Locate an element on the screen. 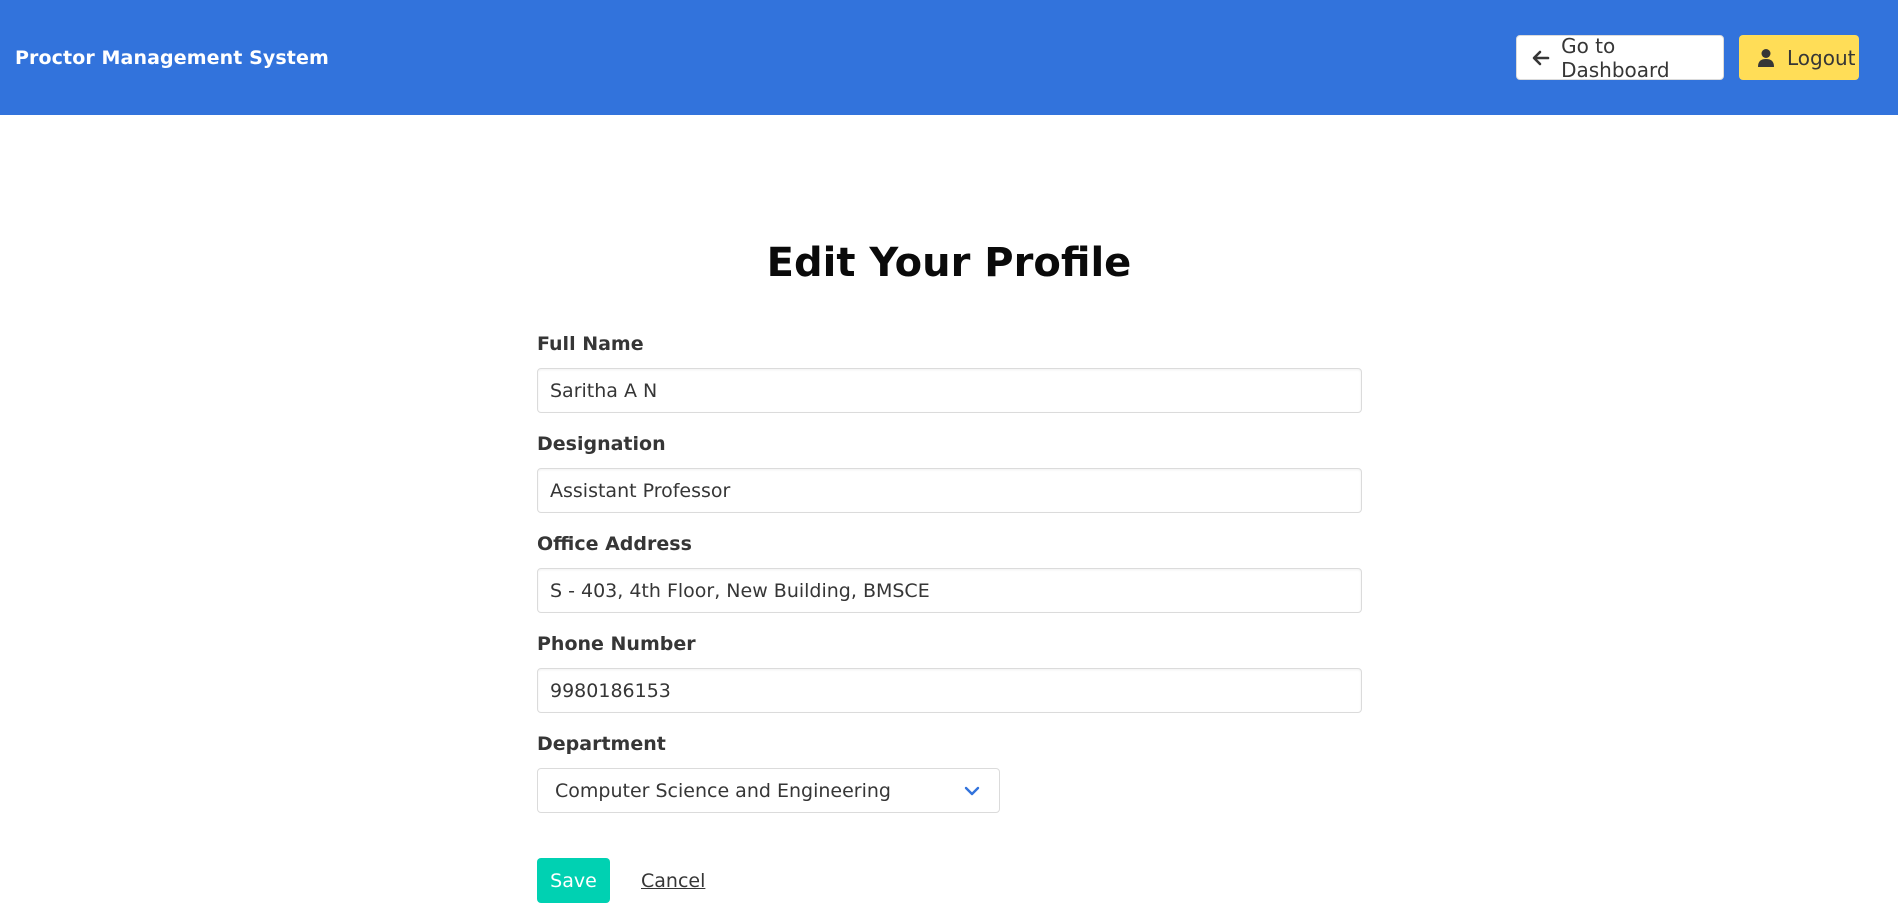  phone-number-label: Phone Number is located at coordinates (616, 644).